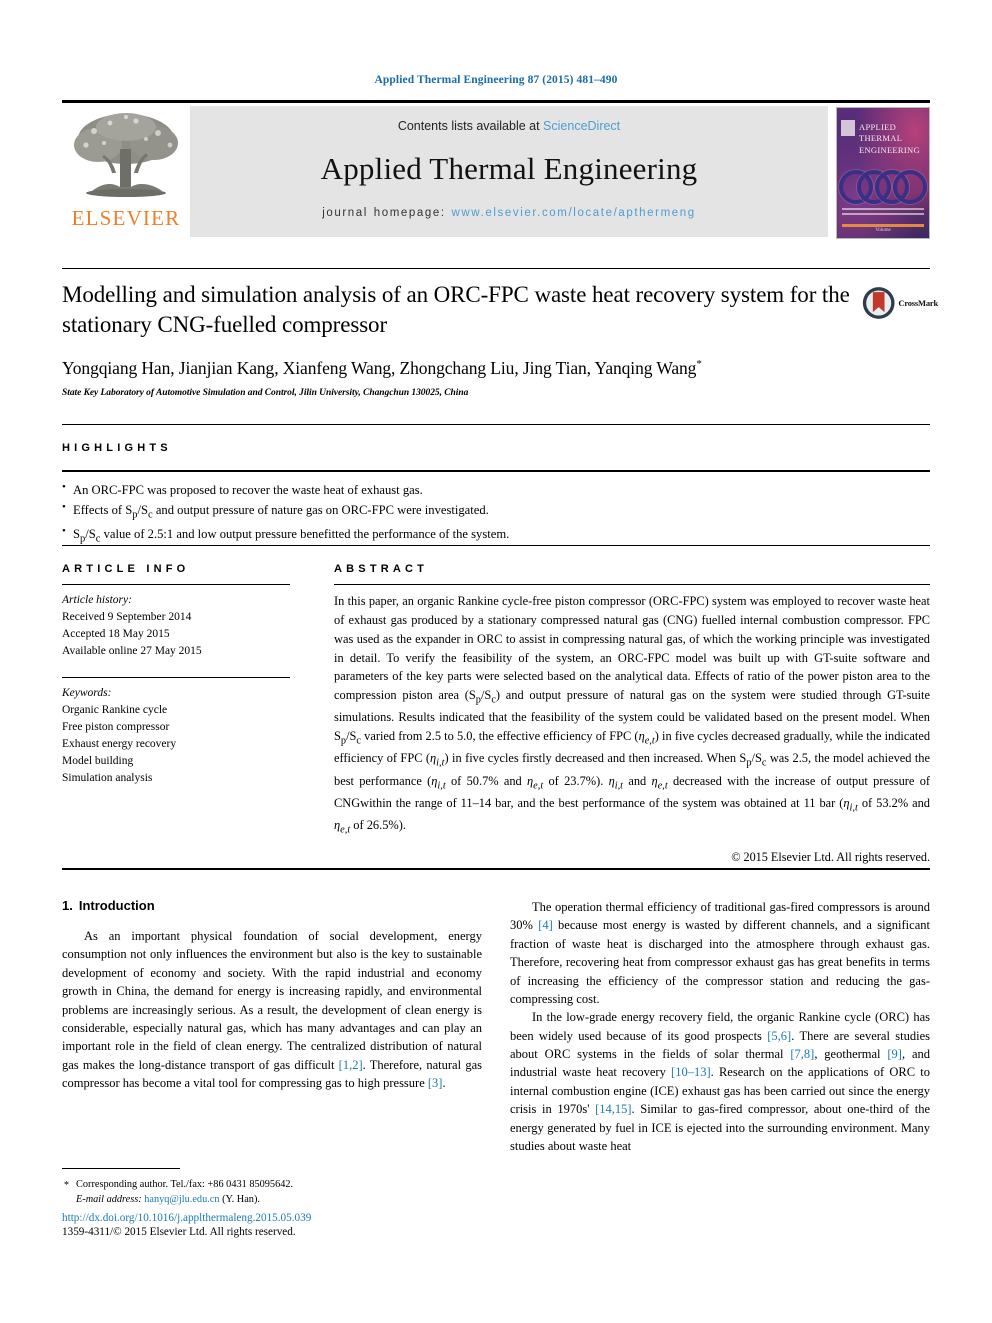 This screenshot has height=1323, width=992. I want to click on crossmark-icon, so click(878, 303).